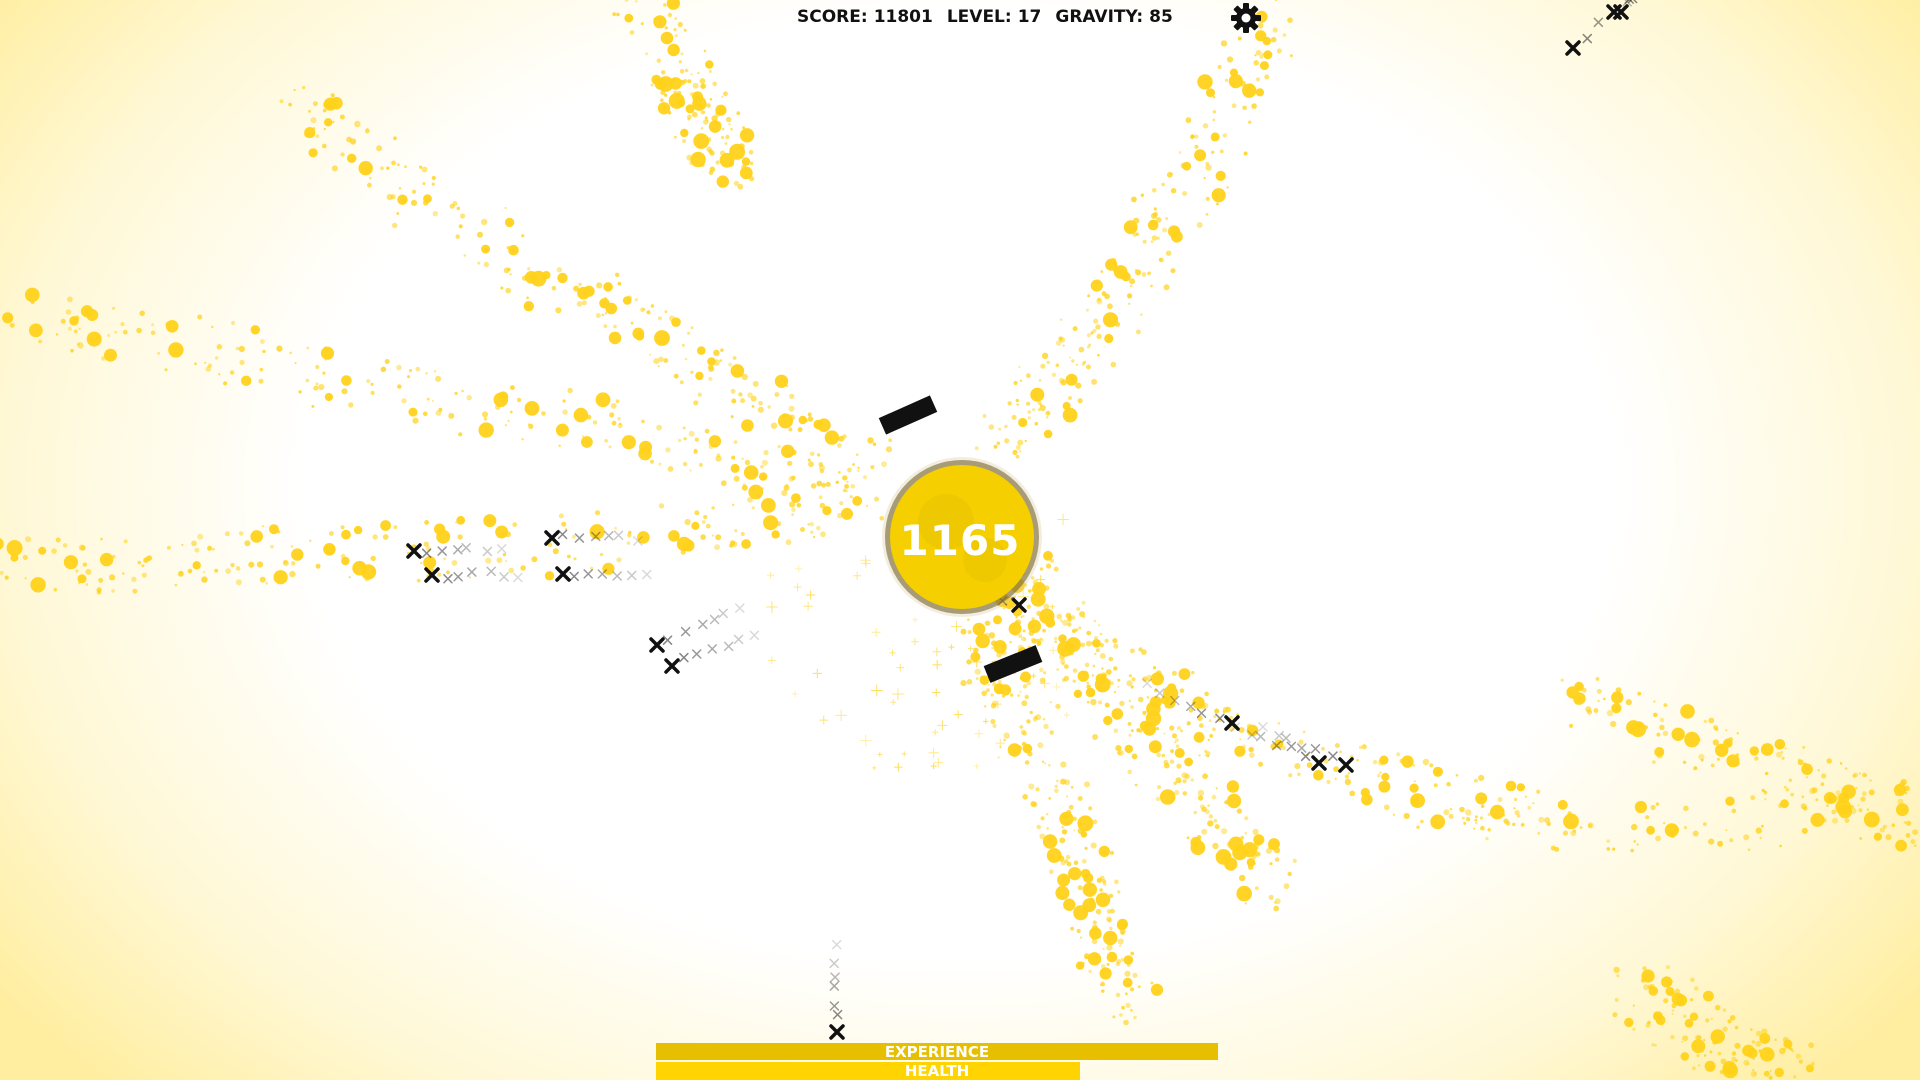 Image resolution: width=1920 pixels, height=1080 pixels. I want to click on enemy, so click(1625, 10).